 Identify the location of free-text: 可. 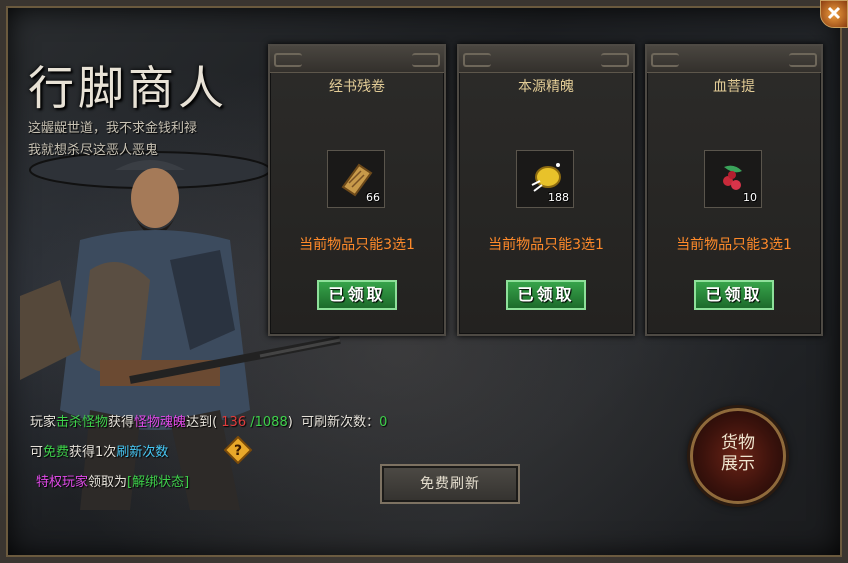
(37, 452).